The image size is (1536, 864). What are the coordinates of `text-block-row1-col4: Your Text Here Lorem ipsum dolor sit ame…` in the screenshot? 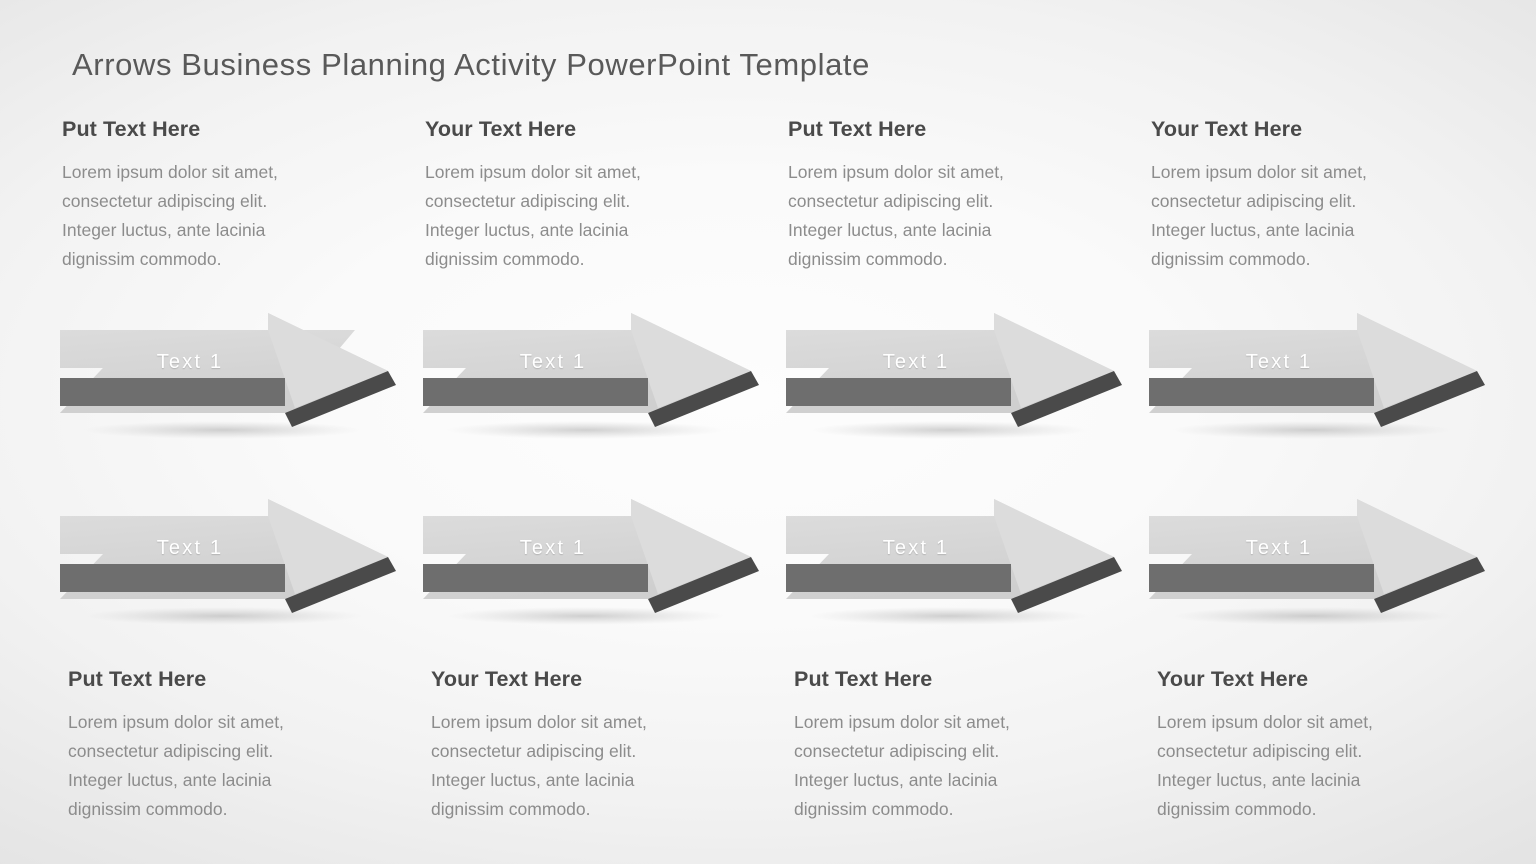 It's located at (1301, 195).